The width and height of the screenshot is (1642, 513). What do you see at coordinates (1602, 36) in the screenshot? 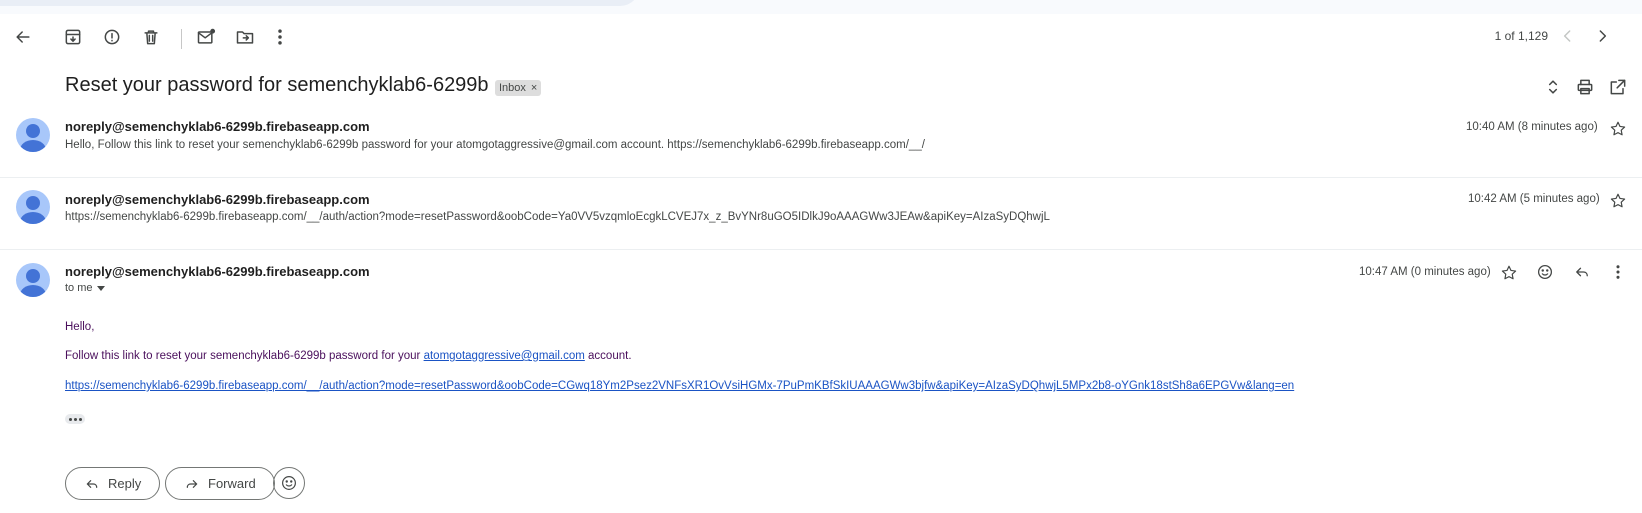
I see `chevron-right-icon` at bounding box center [1602, 36].